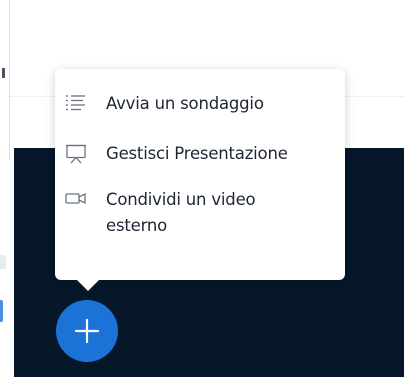 This screenshot has width=404, height=377. I want to click on presentation-icon, so click(76, 154).